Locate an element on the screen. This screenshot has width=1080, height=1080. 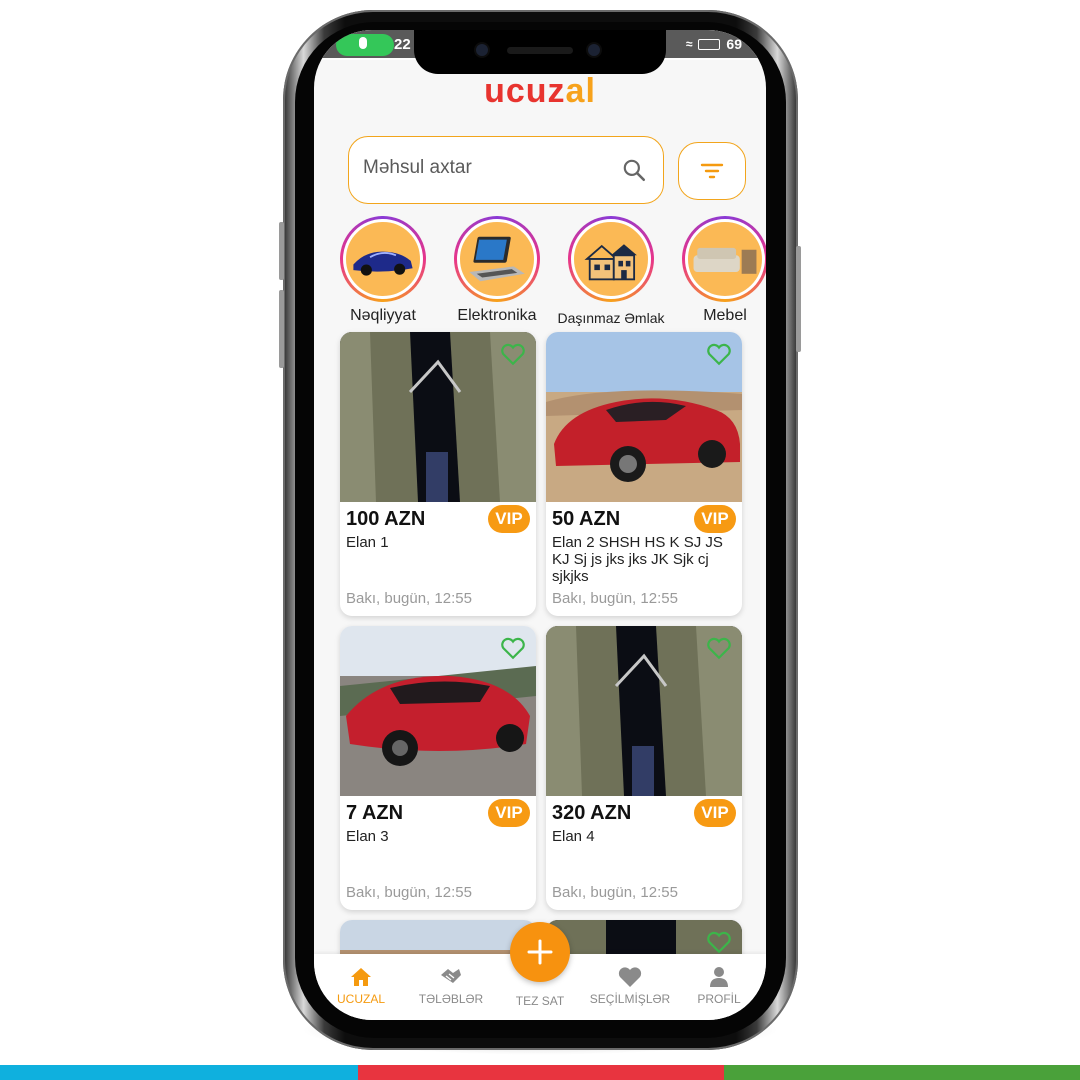
nav-label: SEÇİLMİŞLƏR is located at coordinates (630, 999).